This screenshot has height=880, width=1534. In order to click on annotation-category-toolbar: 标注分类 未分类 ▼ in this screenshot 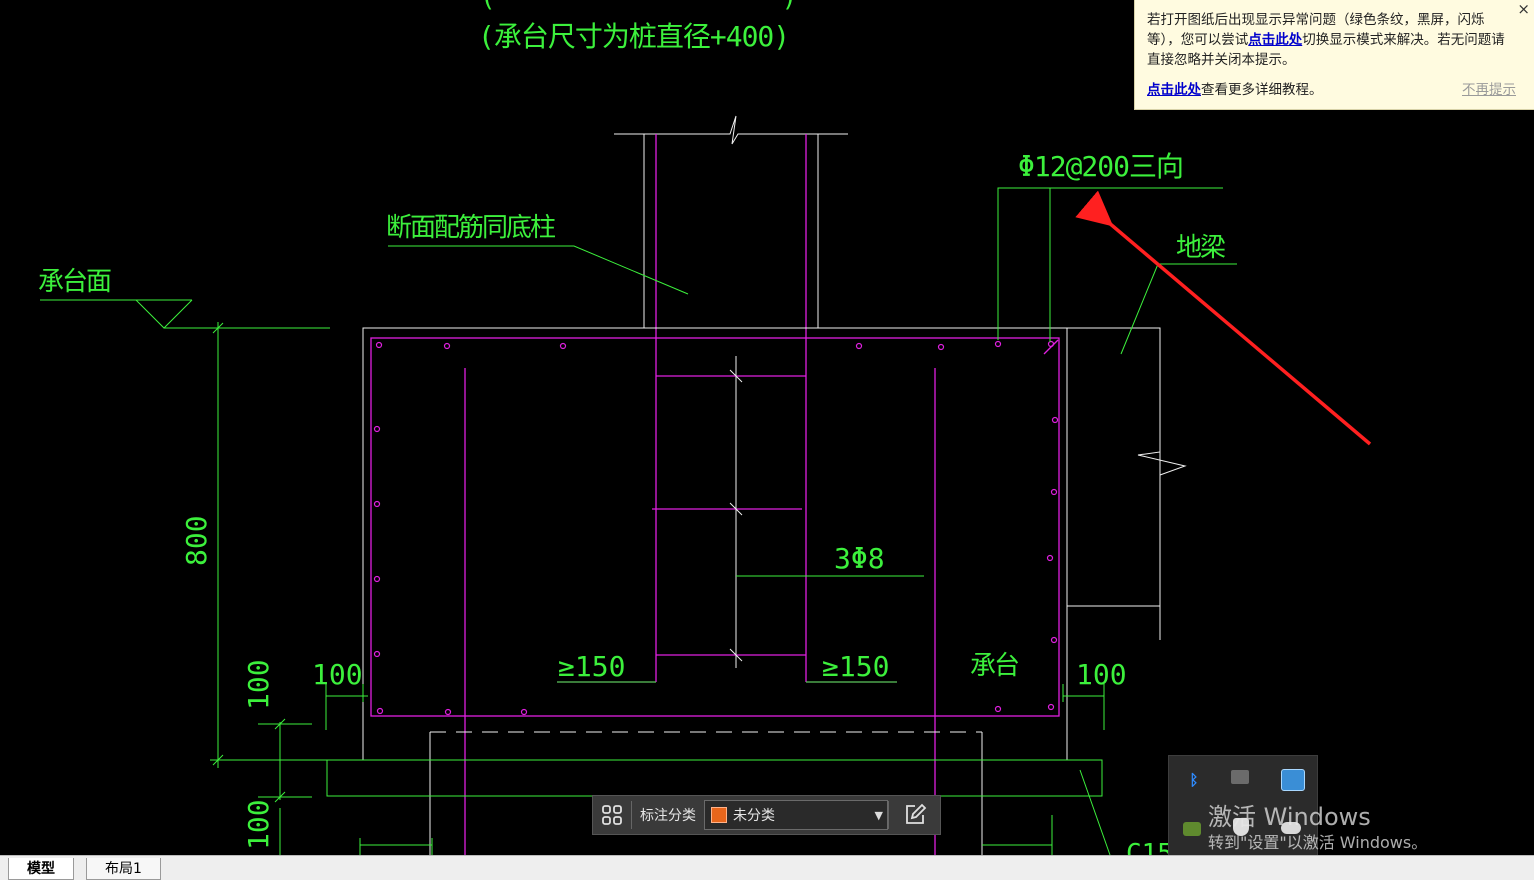, I will do `click(766, 815)`.